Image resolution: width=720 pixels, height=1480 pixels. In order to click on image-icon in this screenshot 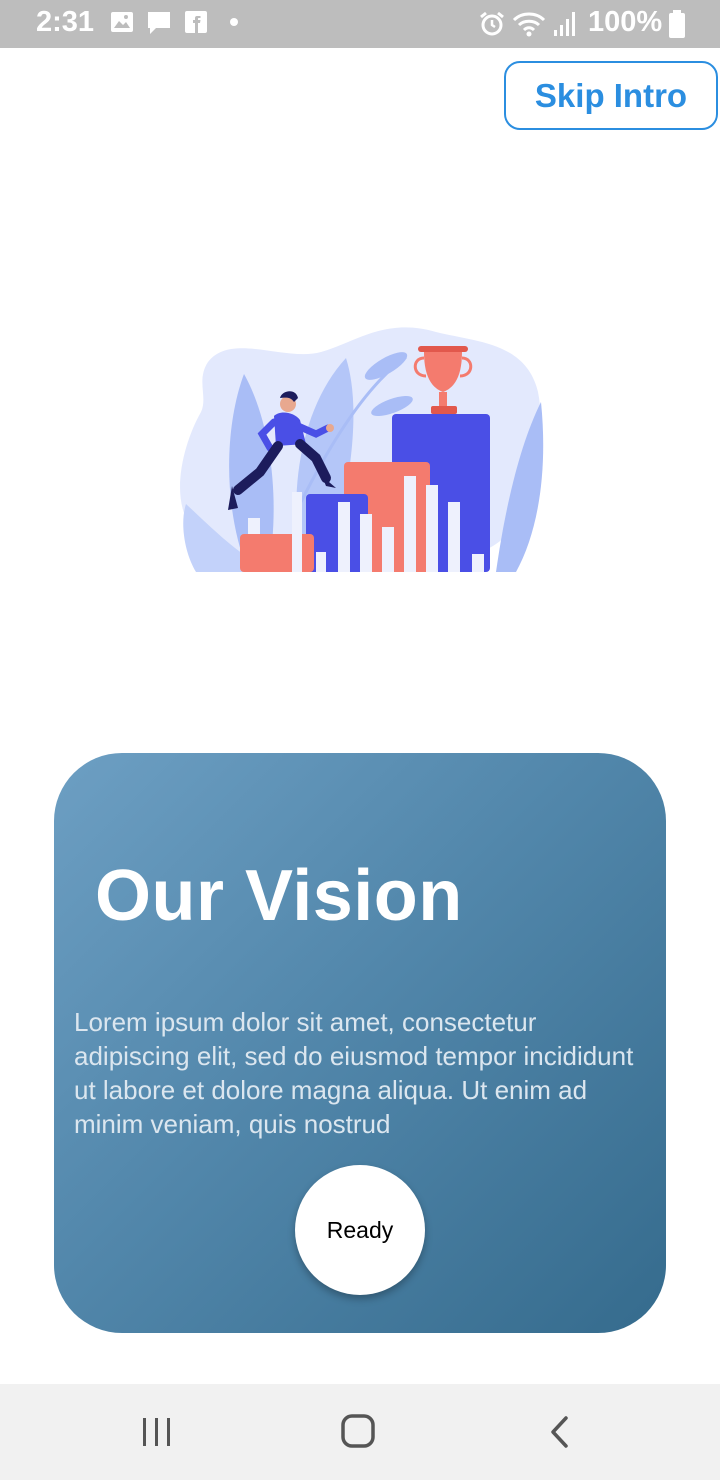, I will do `click(122, 22)`.